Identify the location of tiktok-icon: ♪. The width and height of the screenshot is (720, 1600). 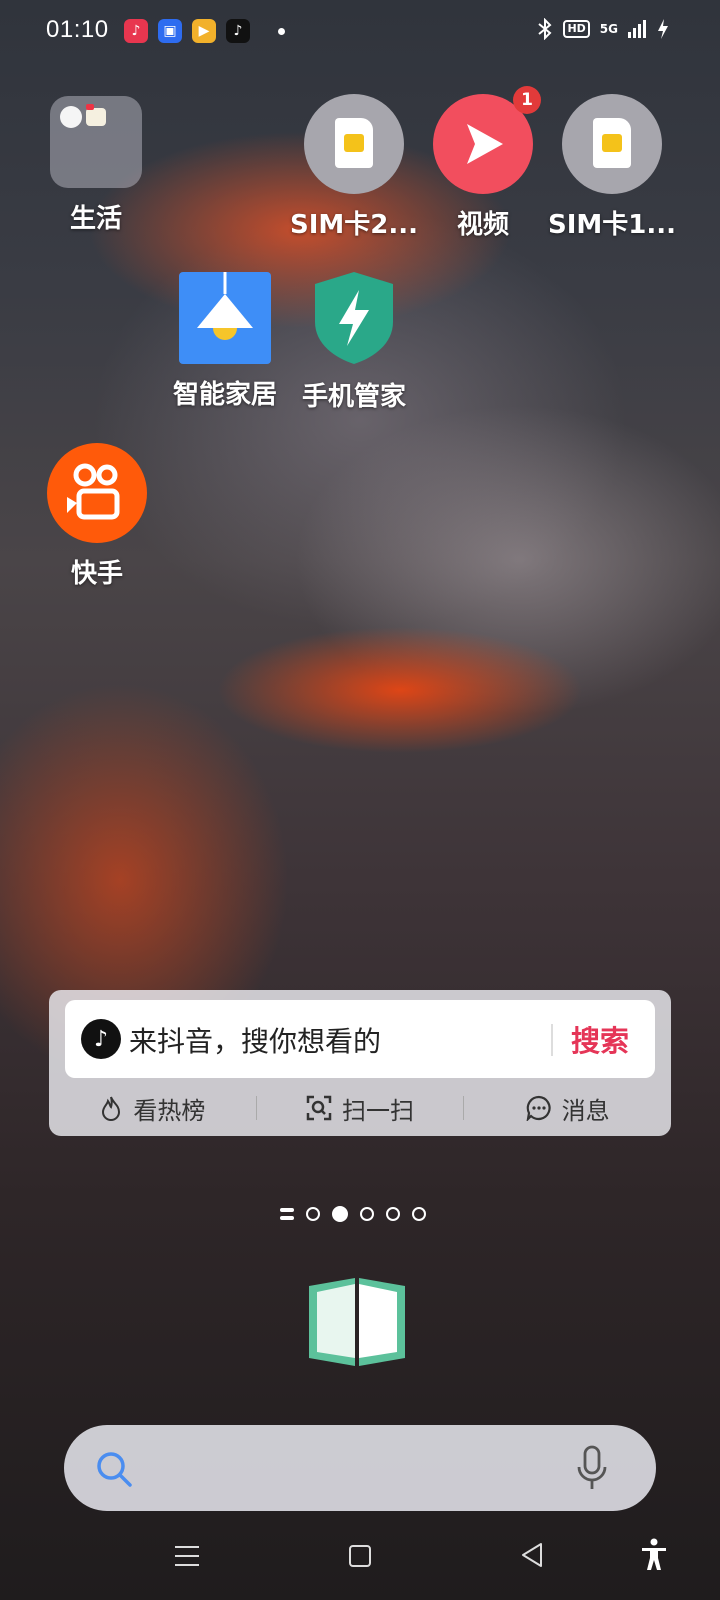
(238, 31).